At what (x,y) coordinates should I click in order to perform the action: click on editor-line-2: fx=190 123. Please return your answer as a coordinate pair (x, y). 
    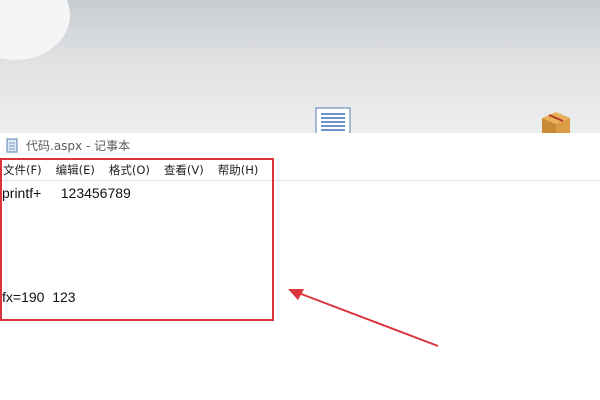
    Looking at the image, I should click on (39, 297).